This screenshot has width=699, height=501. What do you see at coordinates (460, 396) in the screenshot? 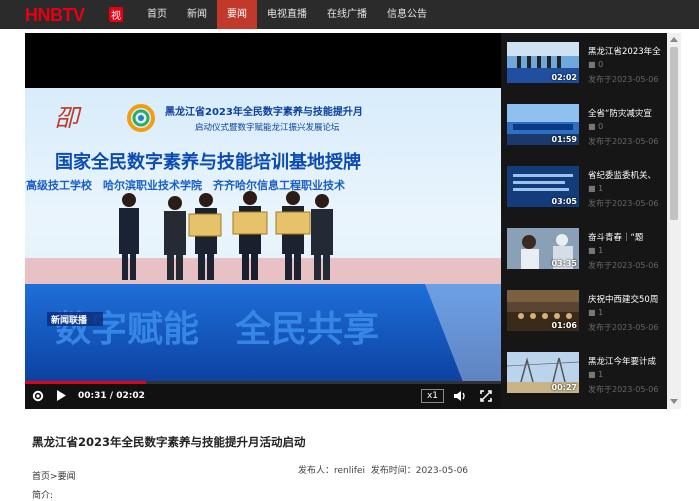
I see `volume-icon` at bounding box center [460, 396].